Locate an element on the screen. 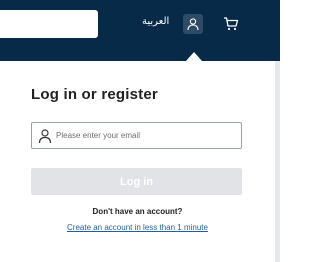 This screenshot has width=320, height=262. cart-button is located at coordinates (231, 24).